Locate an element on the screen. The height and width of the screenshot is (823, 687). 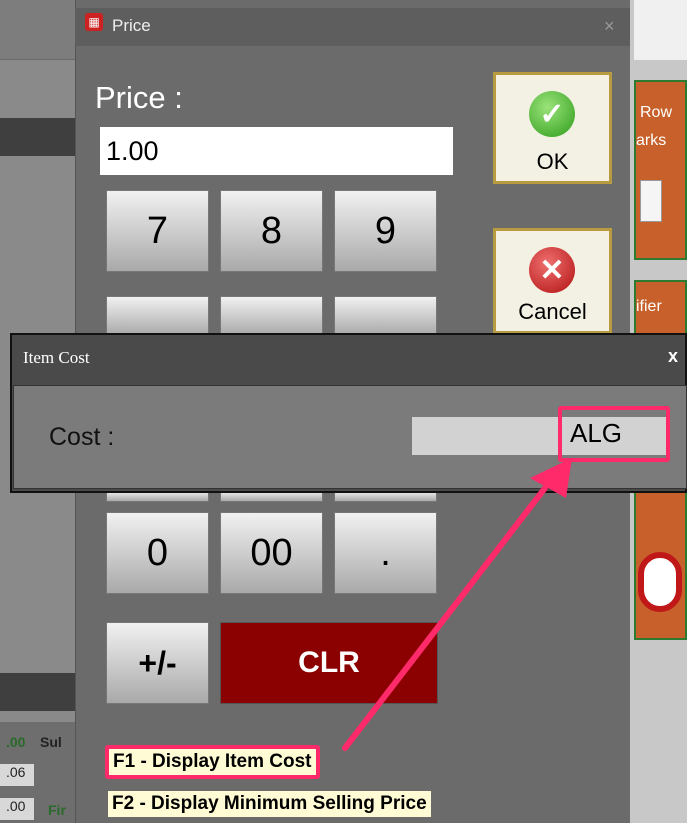
arrow-head is located at coordinates (551, 478).